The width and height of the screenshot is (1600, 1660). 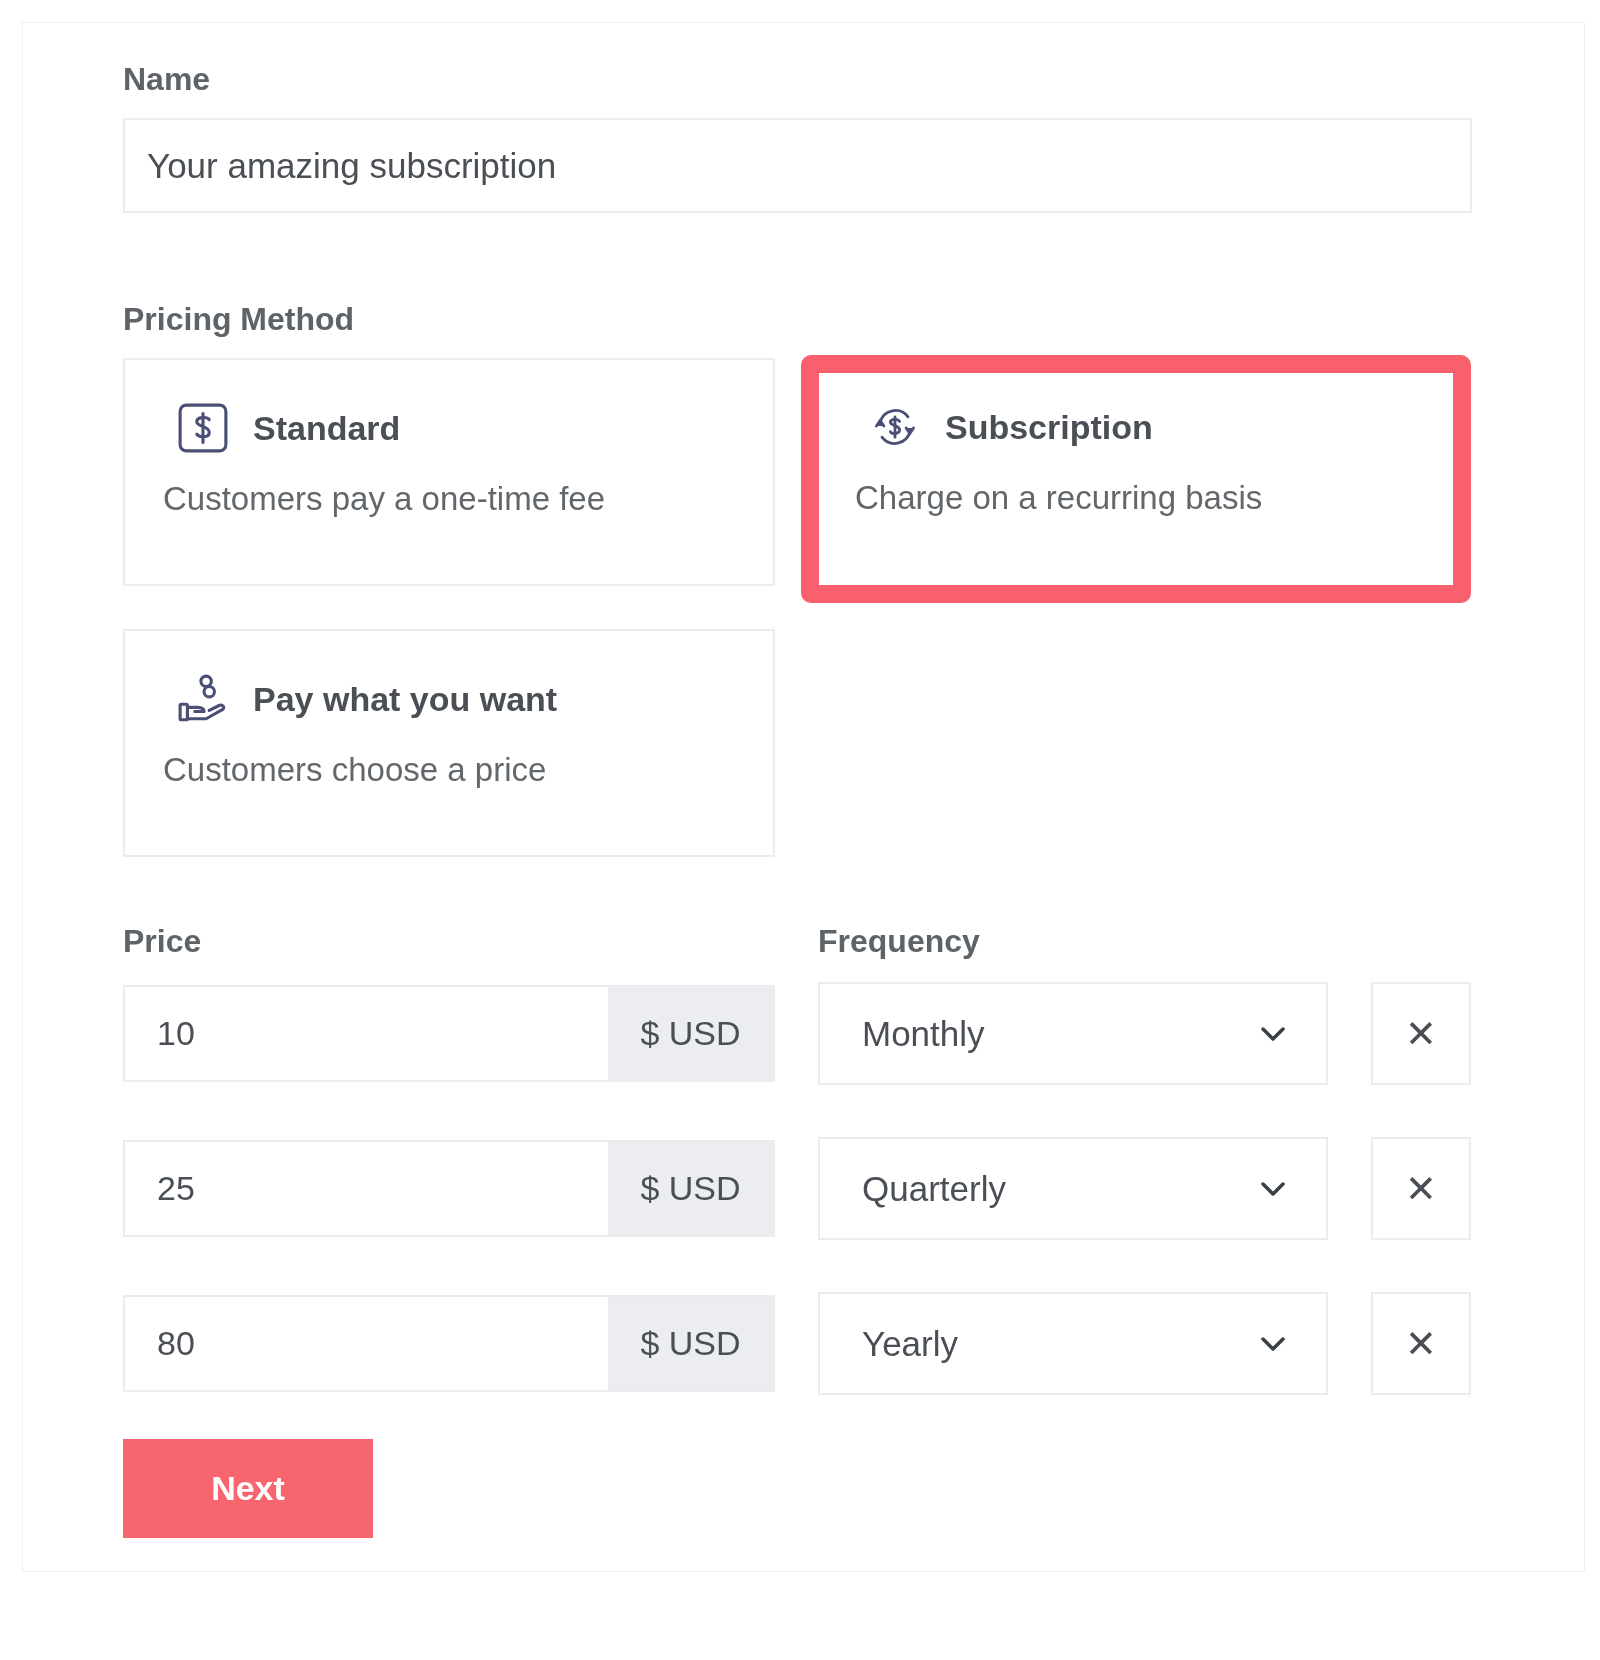 I want to click on price-input: 10 $ USD, so click(x=449, y=1033).